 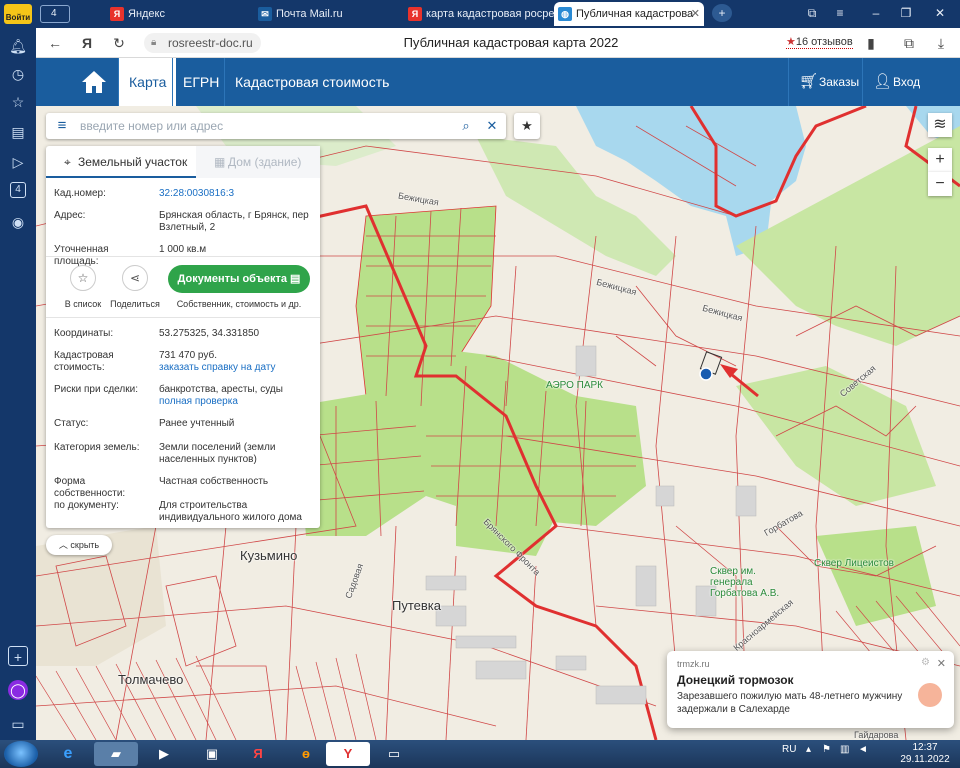 I want to click on clock: 12:37 29.11.2022, so click(x=925, y=754).